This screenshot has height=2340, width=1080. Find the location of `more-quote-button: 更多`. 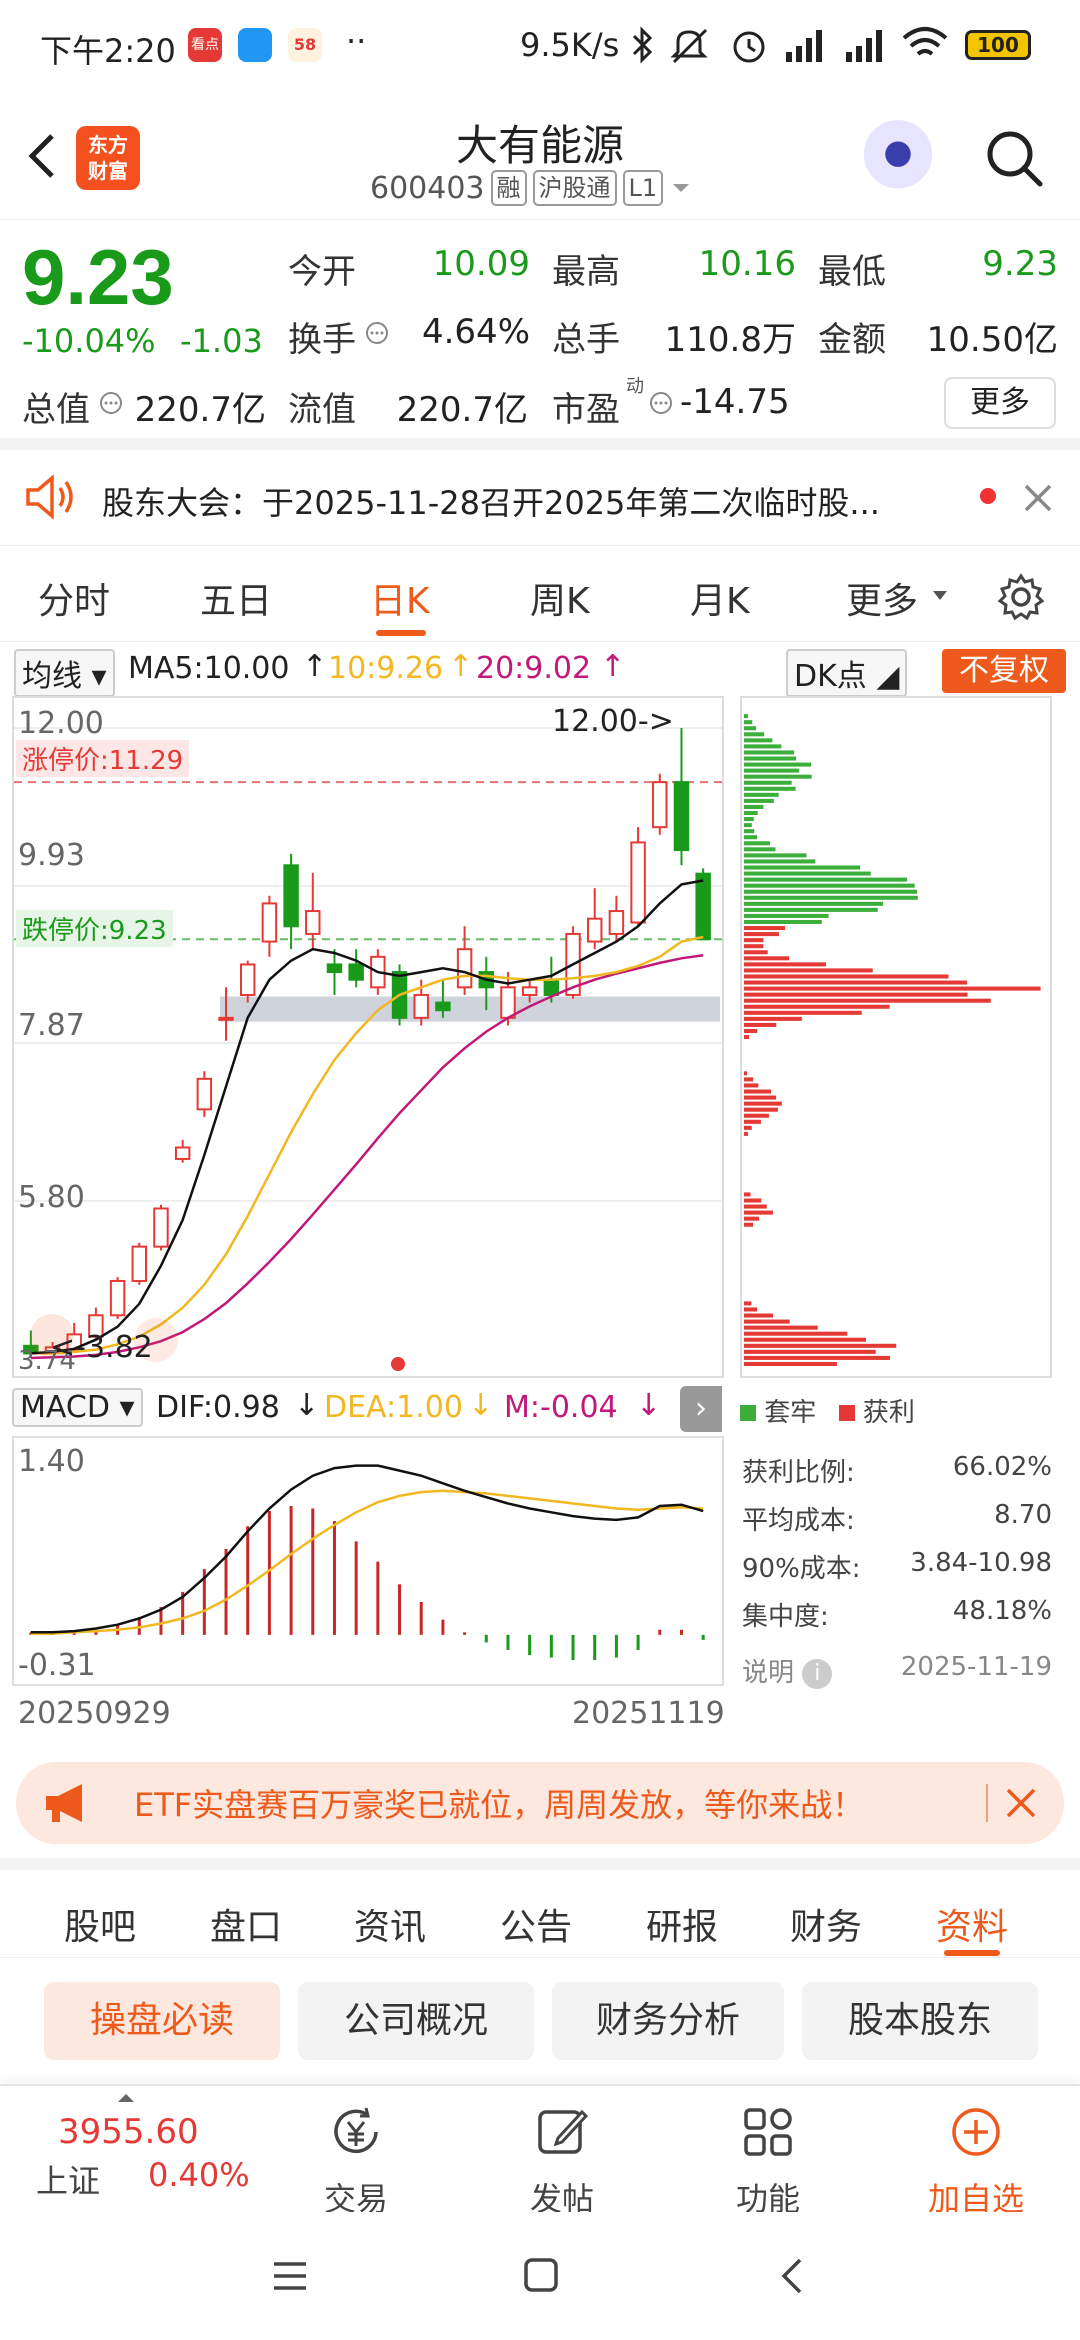

more-quote-button: 更多 is located at coordinates (1000, 403).